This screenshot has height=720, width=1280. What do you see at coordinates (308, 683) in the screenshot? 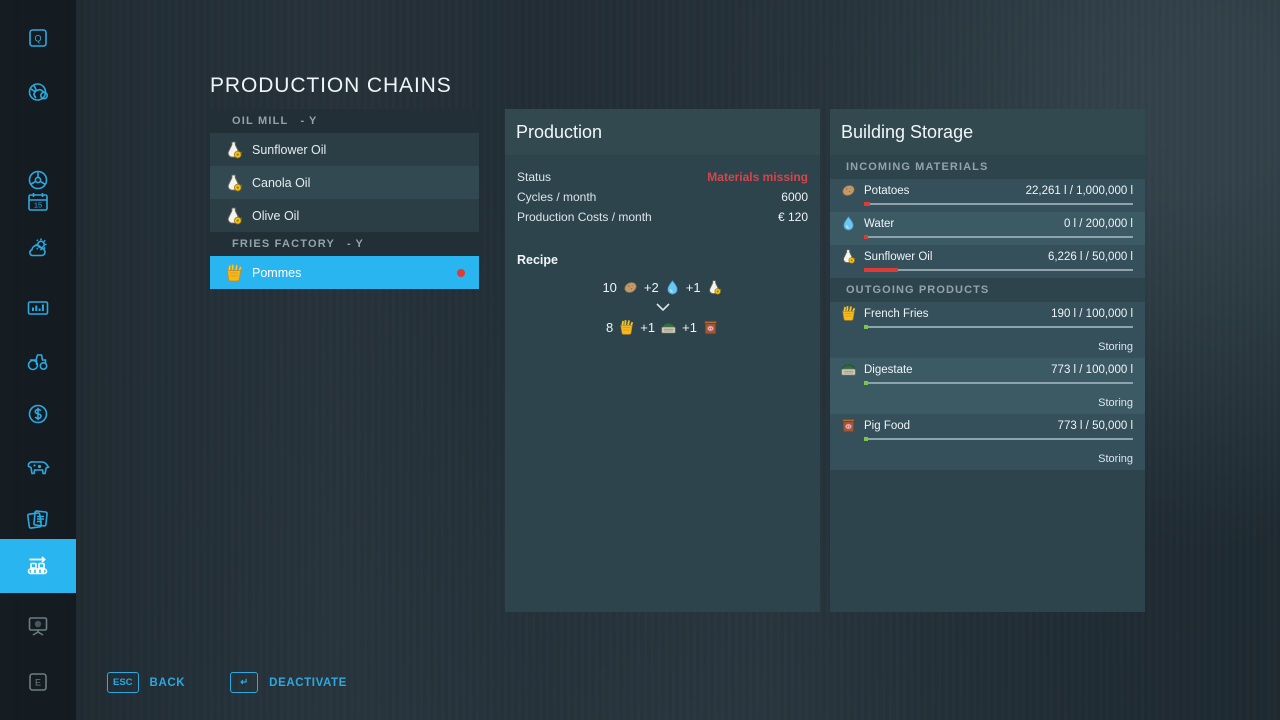
I see `deactivate-label: DEACTIVATE` at bounding box center [308, 683].